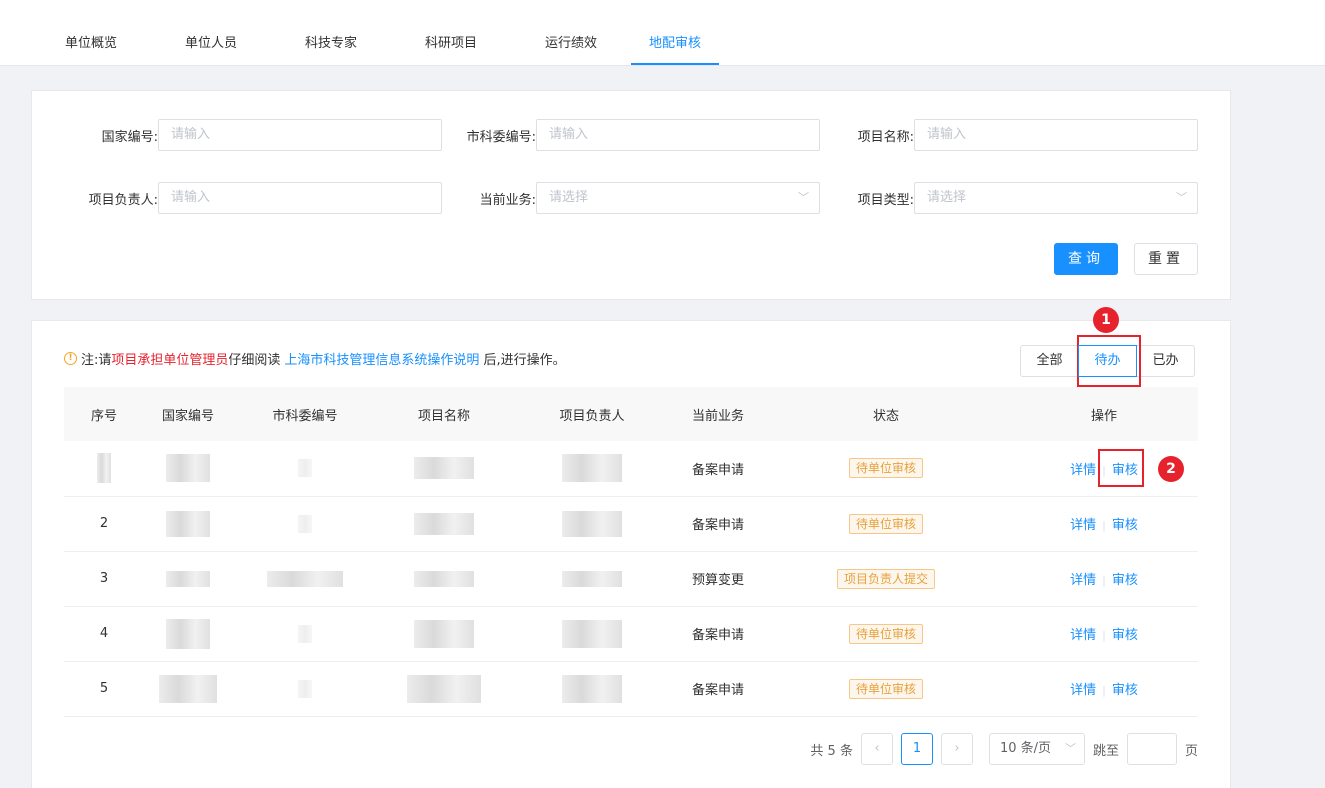 The image size is (1325, 788). What do you see at coordinates (831, 751) in the screenshot?
I see `total-count: 共 5 条` at bounding box center [831, 751].